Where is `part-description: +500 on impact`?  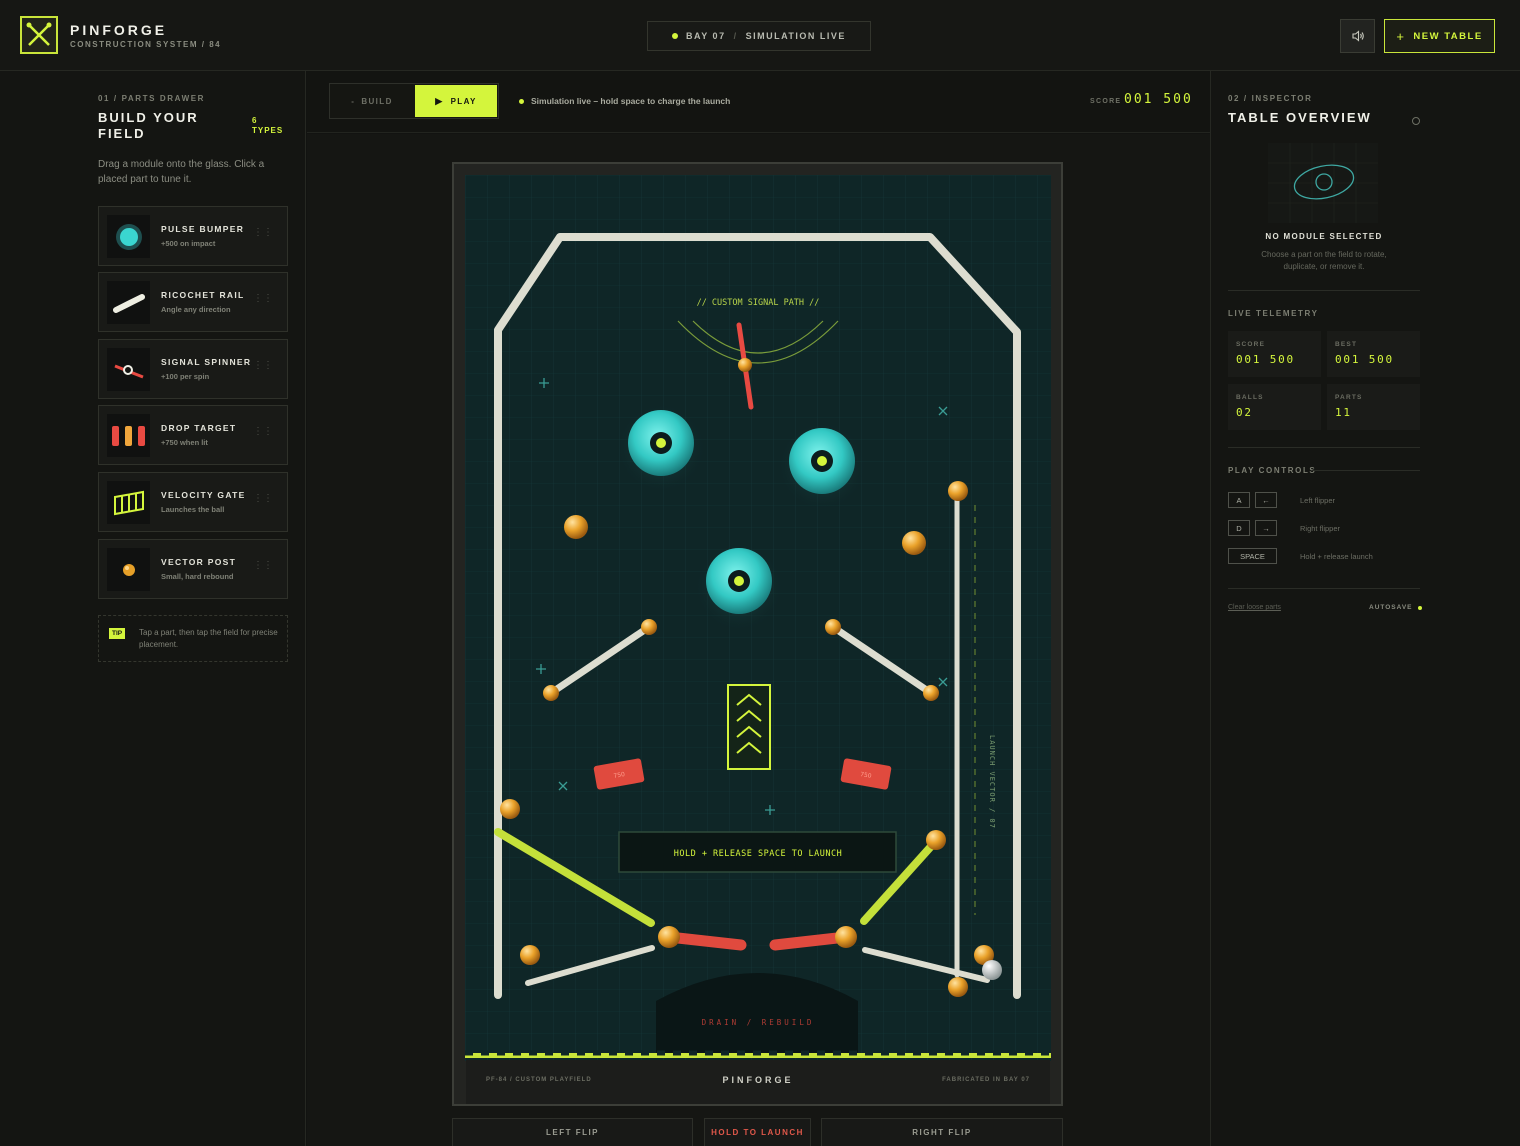 part-description: +500 on impact is located at coordinates (188, 243).